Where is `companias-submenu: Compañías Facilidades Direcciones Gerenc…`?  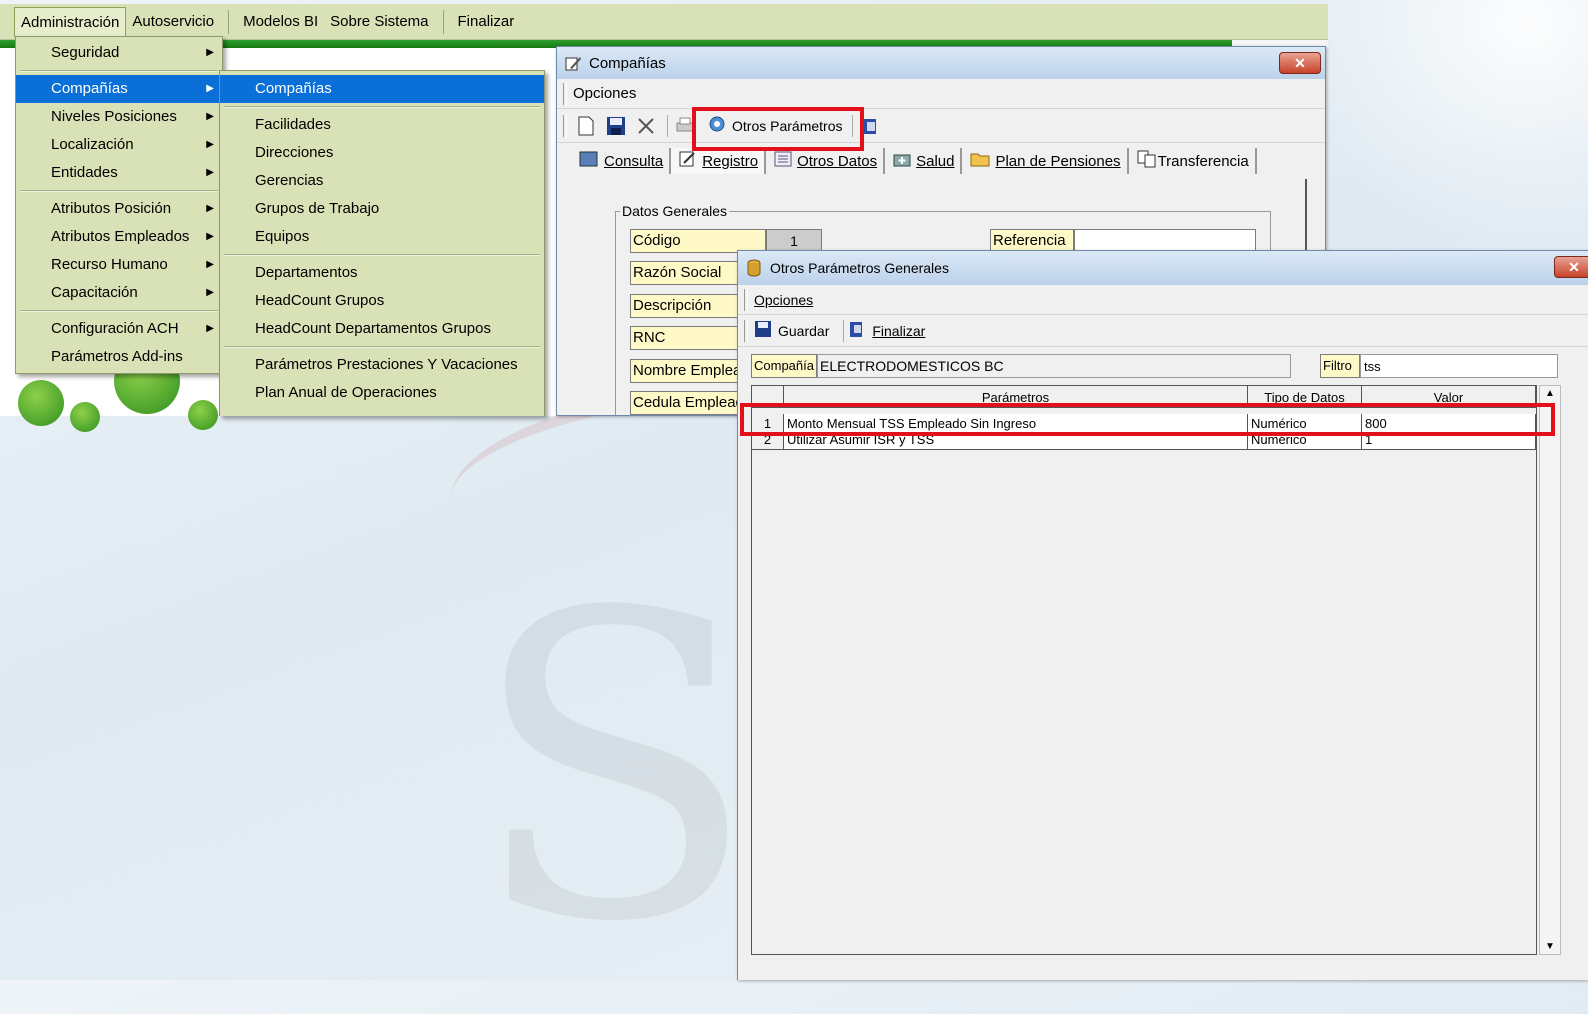 companias-submenu: Compañías Facilidades Direcciones Gerenc… is located at coordinates (382, 243).